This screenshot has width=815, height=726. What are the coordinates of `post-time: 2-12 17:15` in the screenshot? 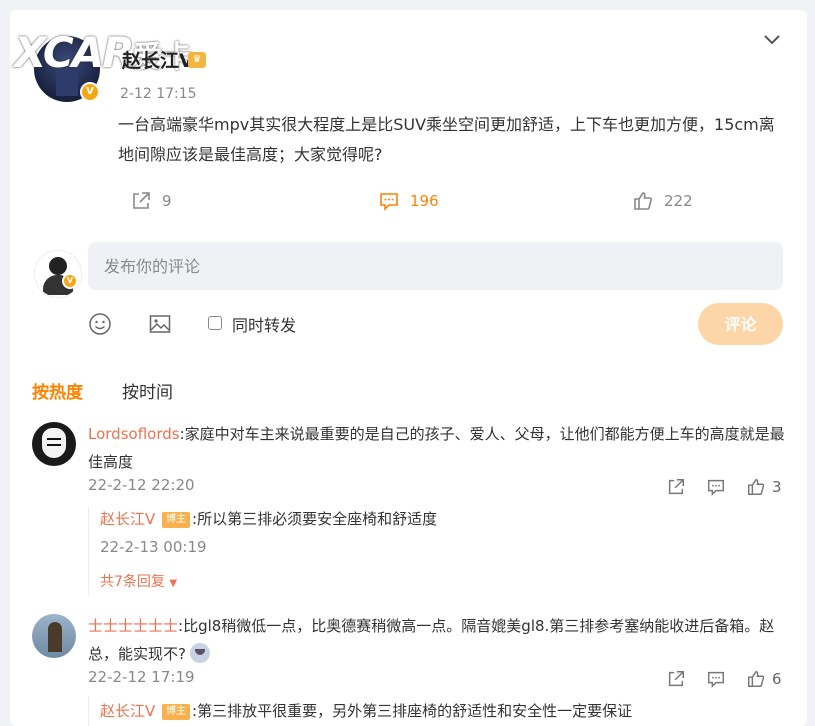 It's located at (158, 94).